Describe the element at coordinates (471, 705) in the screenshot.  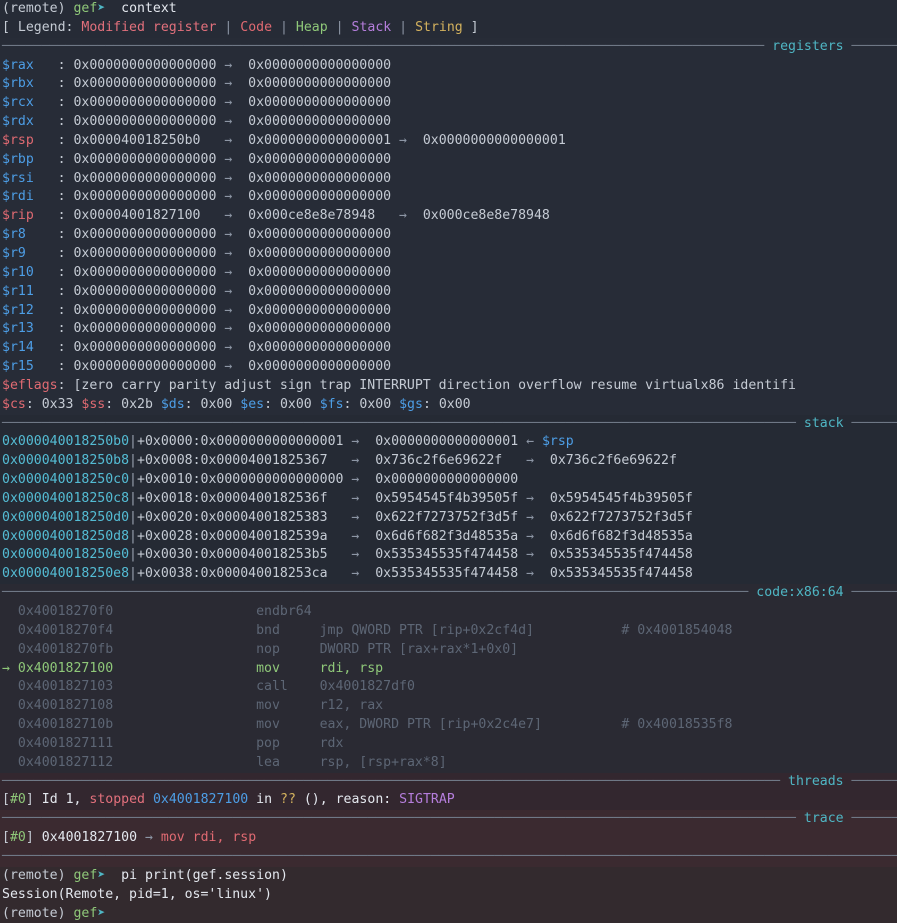
I see `instruction-operands: r12, rax` at that location.